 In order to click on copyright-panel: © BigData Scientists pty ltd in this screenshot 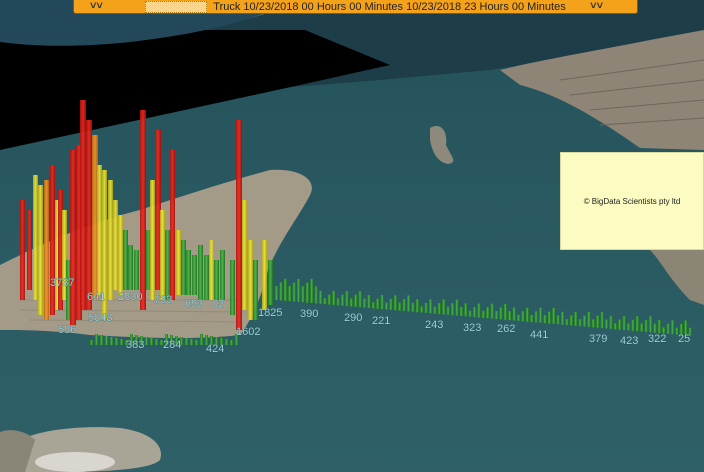, I will do `click(632, 201)`.